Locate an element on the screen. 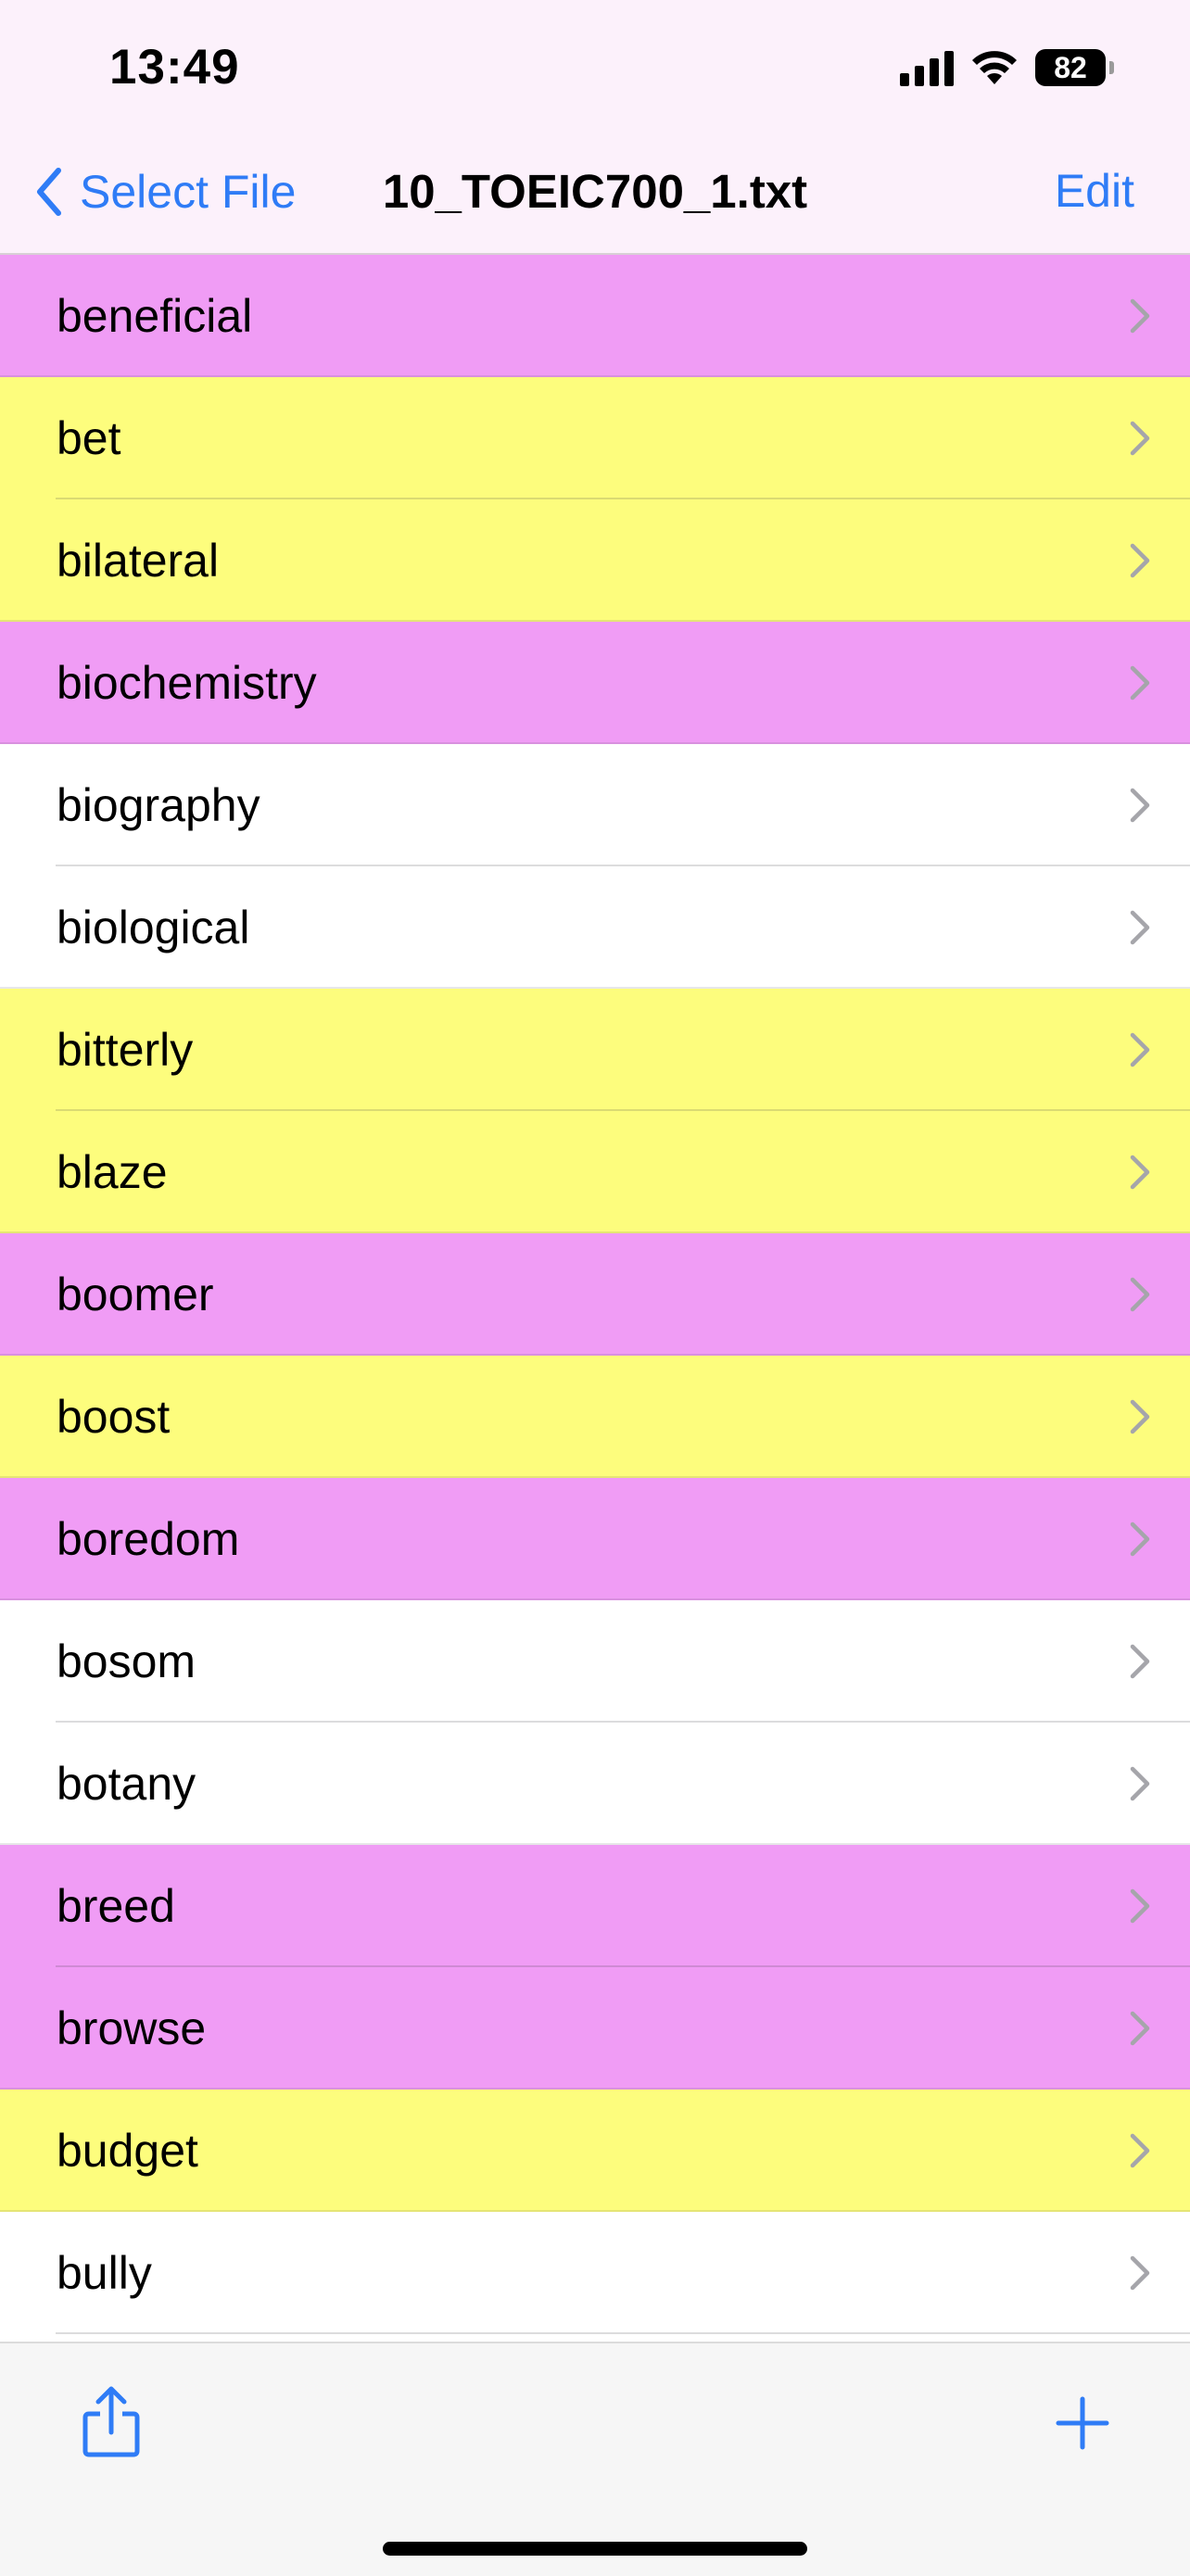 Image resolution: width=1190 pixels, height=2576 pixels. list-item: bully is located at coordinates (595, 2273).